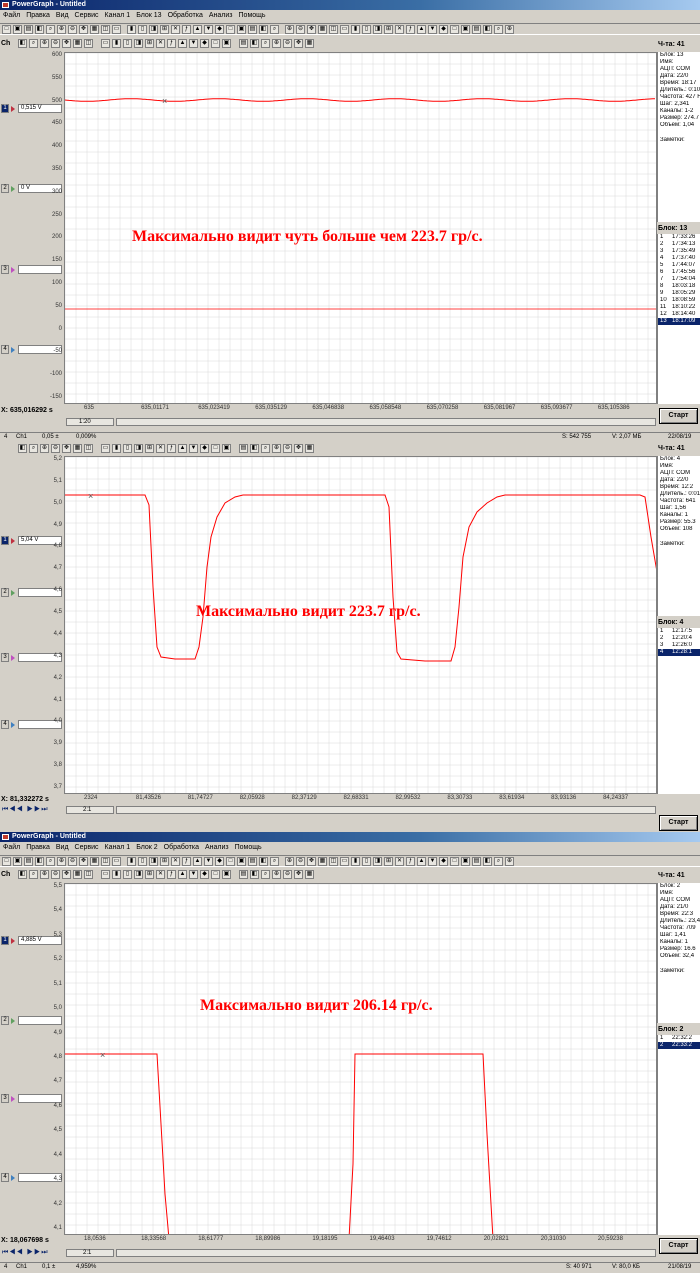  Describe the element at coordinates (679, 272) in the screenshot. I see `block-list-item: 6 17:45:56` at that location.